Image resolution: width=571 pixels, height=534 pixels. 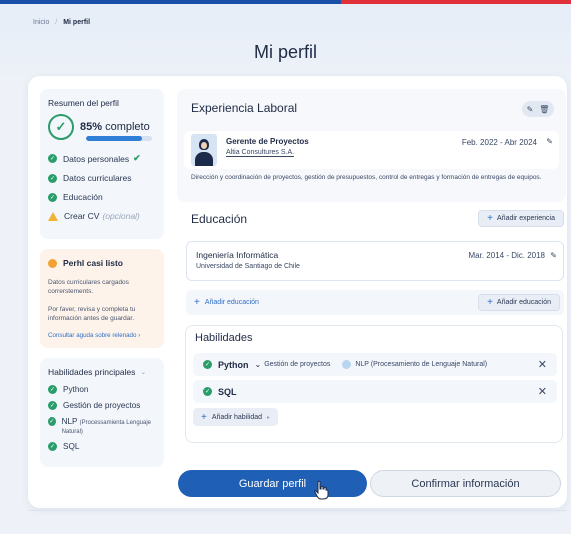 What do you see at coordinates (499, 142) in the screenshot?
I see `job-dates: Feb. 2022 - Abr 2024` at bounding box center [499, 142].